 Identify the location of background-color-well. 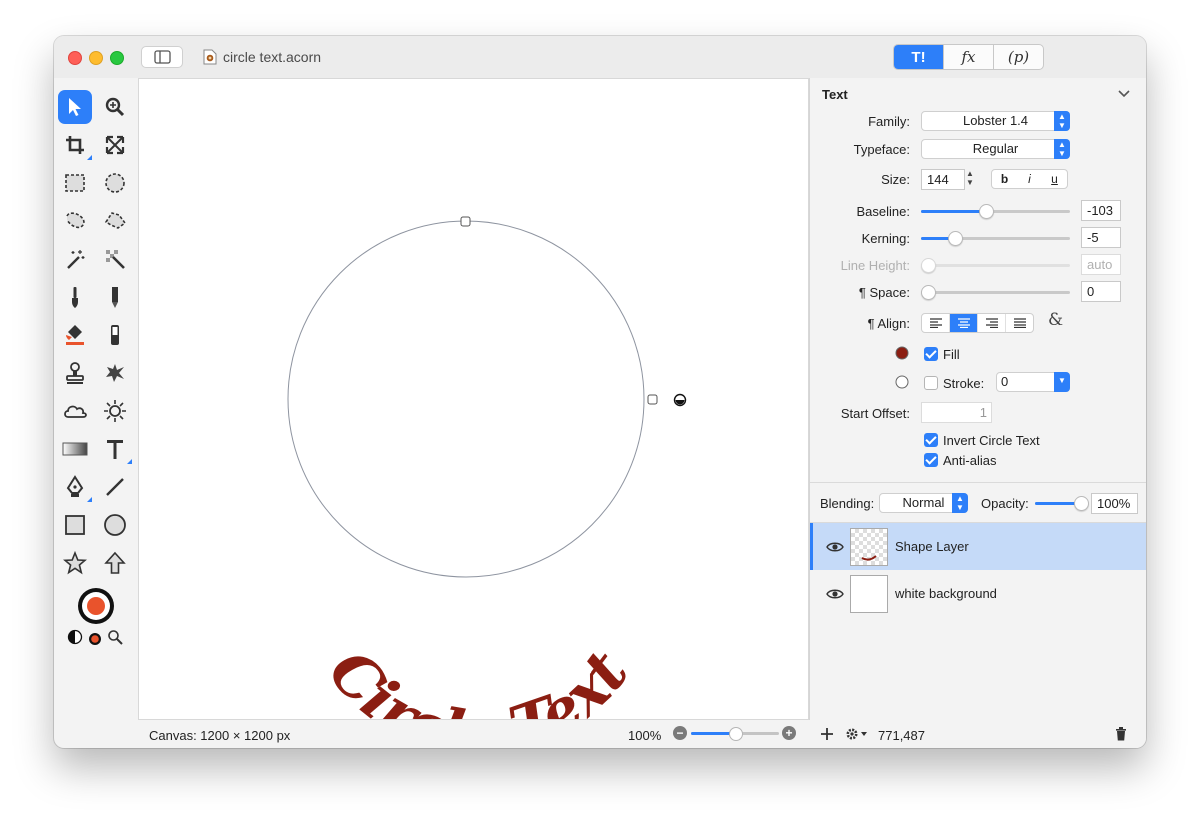
(95, 639).